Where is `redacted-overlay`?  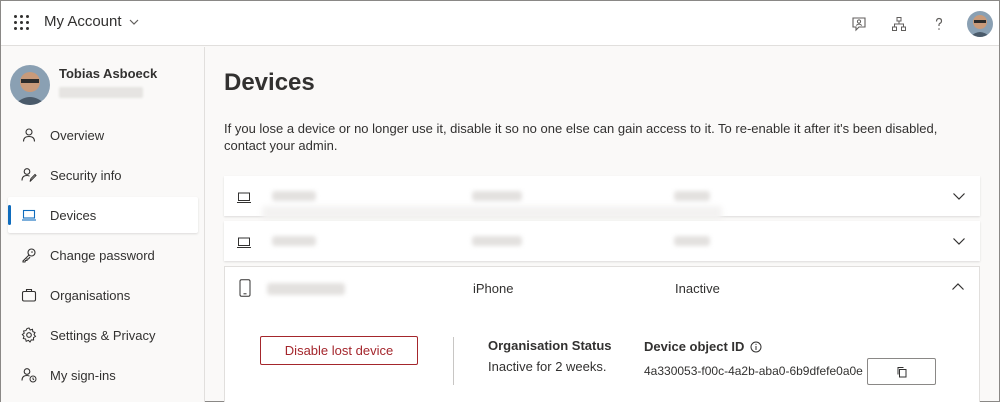
redacted-overlay is located at coordinates (492, 213).